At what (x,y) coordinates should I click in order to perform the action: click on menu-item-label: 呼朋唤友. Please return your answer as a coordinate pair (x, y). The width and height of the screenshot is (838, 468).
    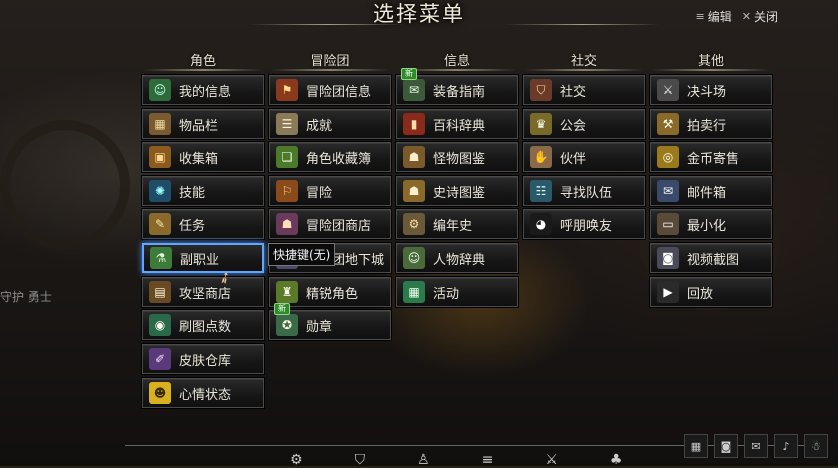
    Looking at the image, I should click on (586, 226).